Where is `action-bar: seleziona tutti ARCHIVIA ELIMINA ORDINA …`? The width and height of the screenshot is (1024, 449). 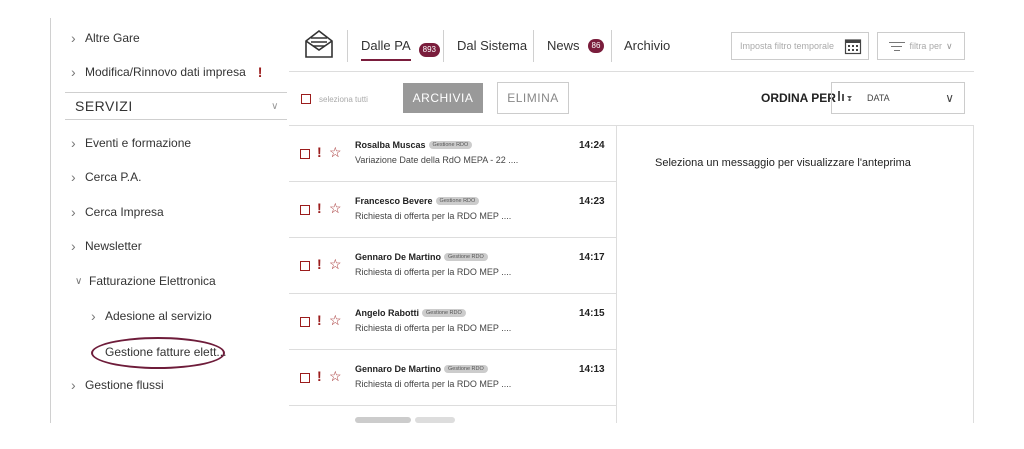 action-bar: seleziona tutti ARCHIVIA ELIMINA ORDINA … is located at coordinates (631, 99).